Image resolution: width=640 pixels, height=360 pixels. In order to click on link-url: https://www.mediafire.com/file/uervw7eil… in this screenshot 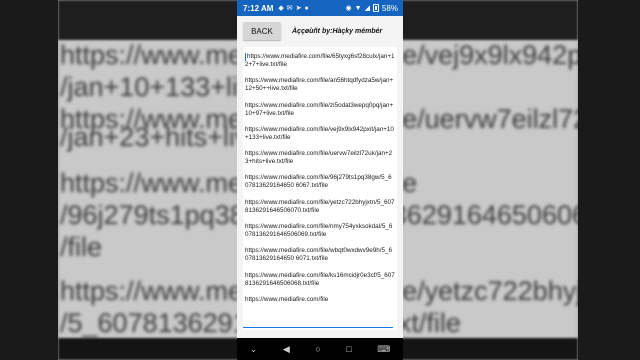, I will do `click(319, 158)`.